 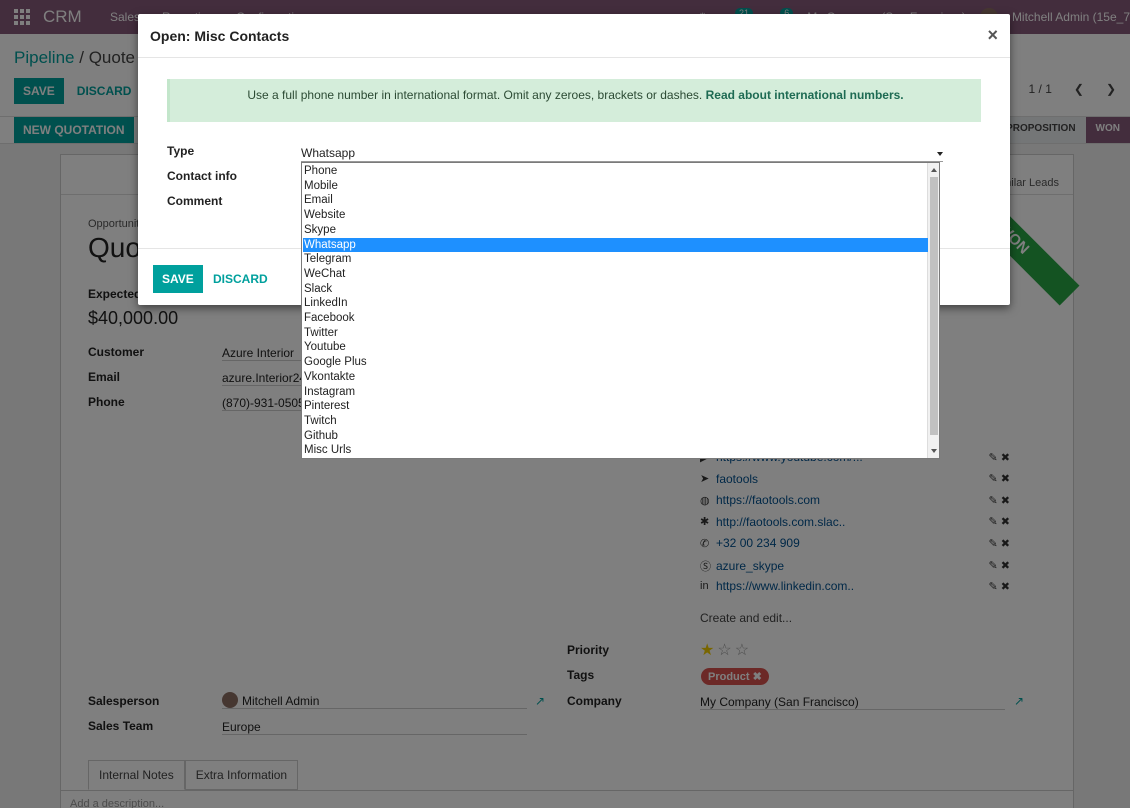 I want to click on dropdown-option-linkedin: LinkedIn, so click(x=615, y=303).